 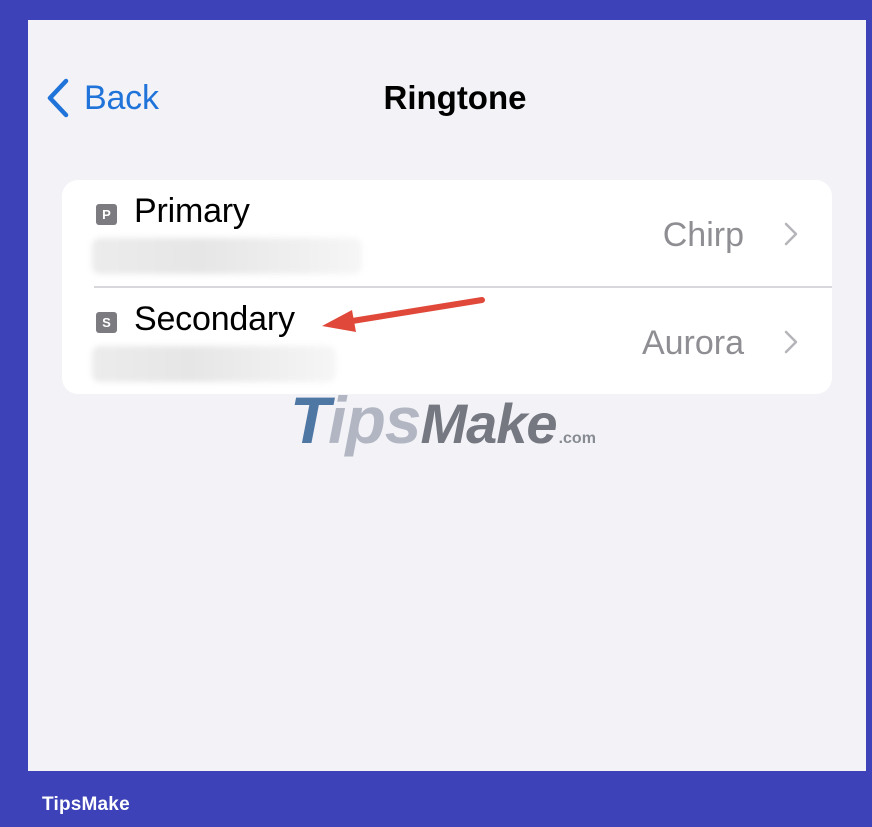 What do you see at coordinates (447, 233) in the screenshot?
I see `list-item-primary: P Primary Chirp` at bounding box center [447, 233].